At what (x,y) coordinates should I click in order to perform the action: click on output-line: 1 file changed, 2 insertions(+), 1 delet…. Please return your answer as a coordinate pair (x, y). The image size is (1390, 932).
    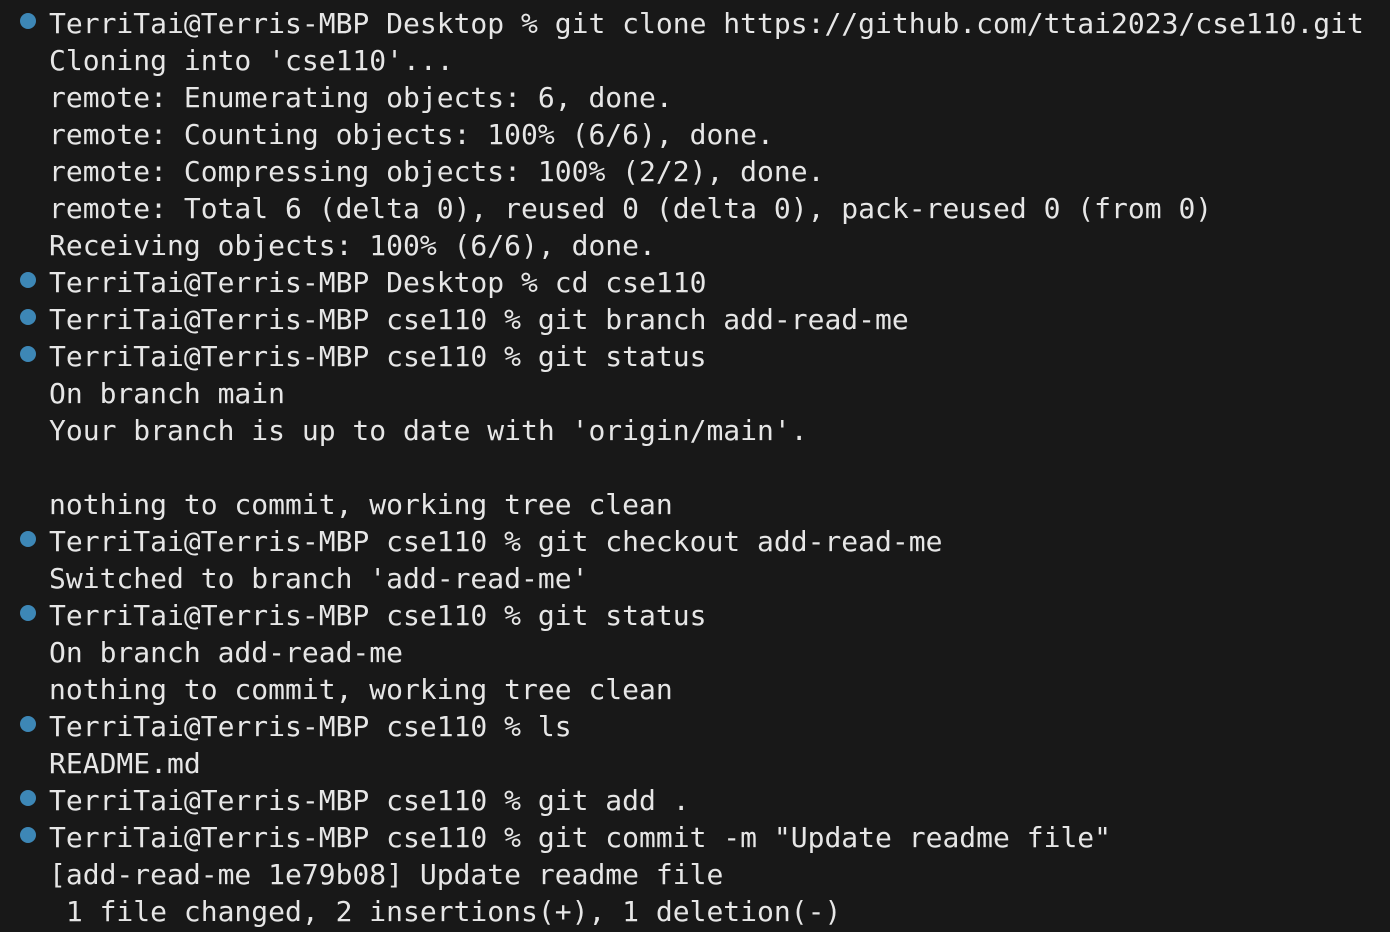
    Looking at the image, I should click on (695, 911).